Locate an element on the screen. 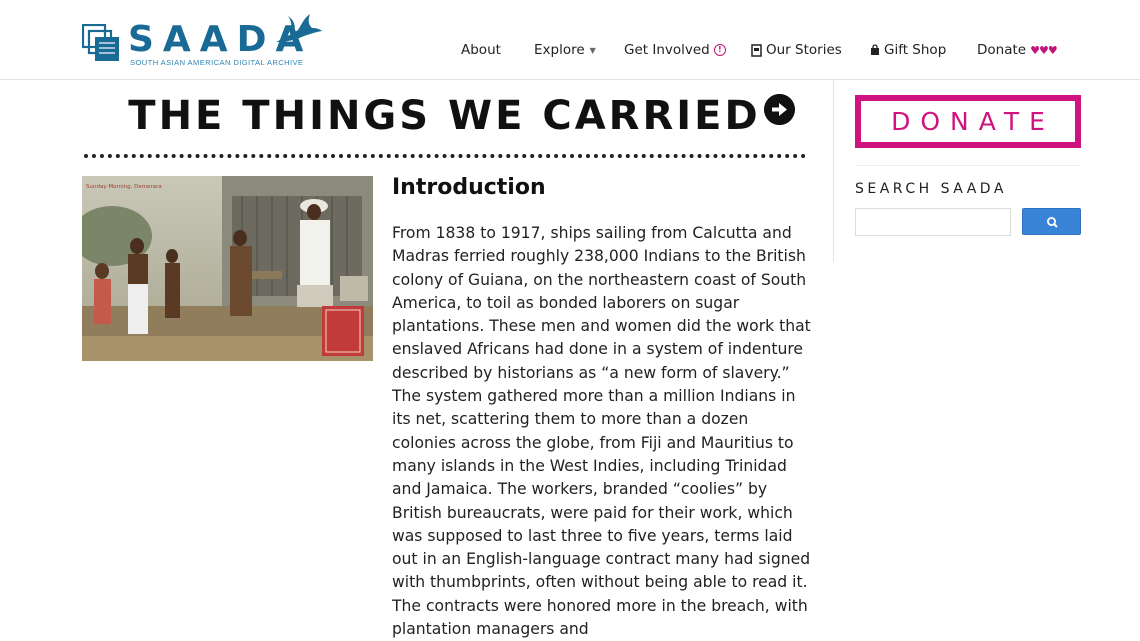 The image size is (1140, 641). nav-get-involved: Get Involved! is located at coordinates (675, 50).